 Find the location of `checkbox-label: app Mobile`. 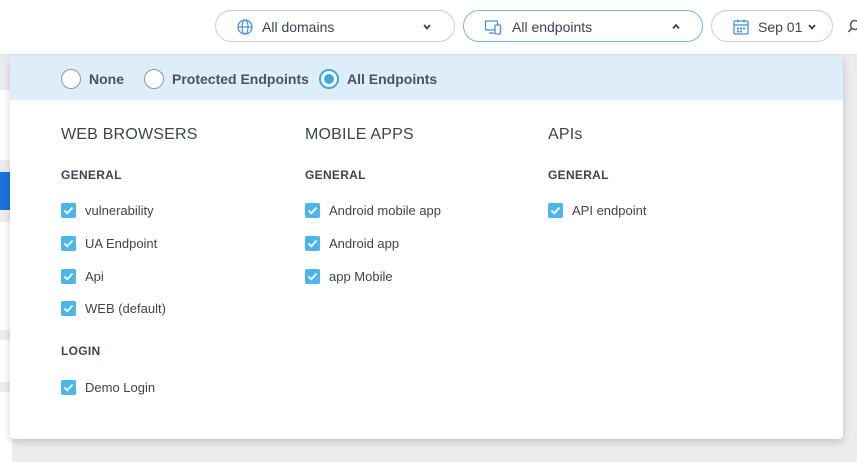

checkbox-label: app Mobile is located at coordinates (361, 276).